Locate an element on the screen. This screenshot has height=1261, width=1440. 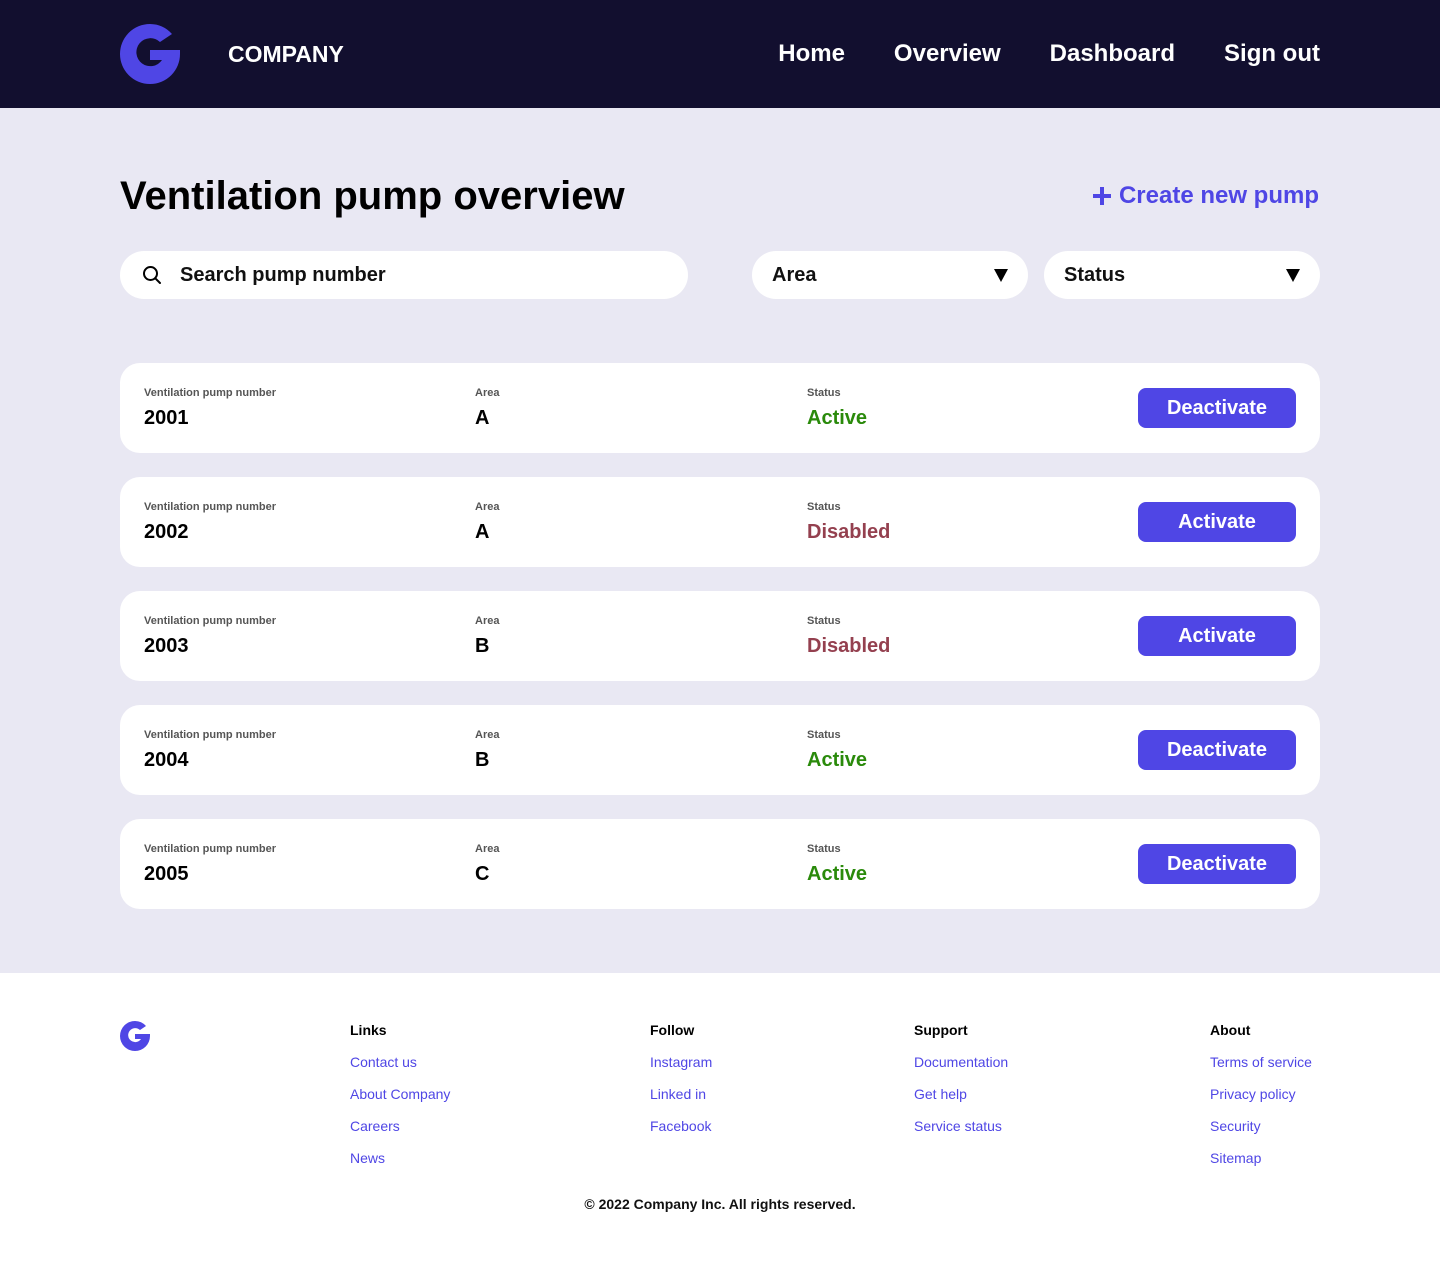
search-icon is located at coordinates (152, 275).